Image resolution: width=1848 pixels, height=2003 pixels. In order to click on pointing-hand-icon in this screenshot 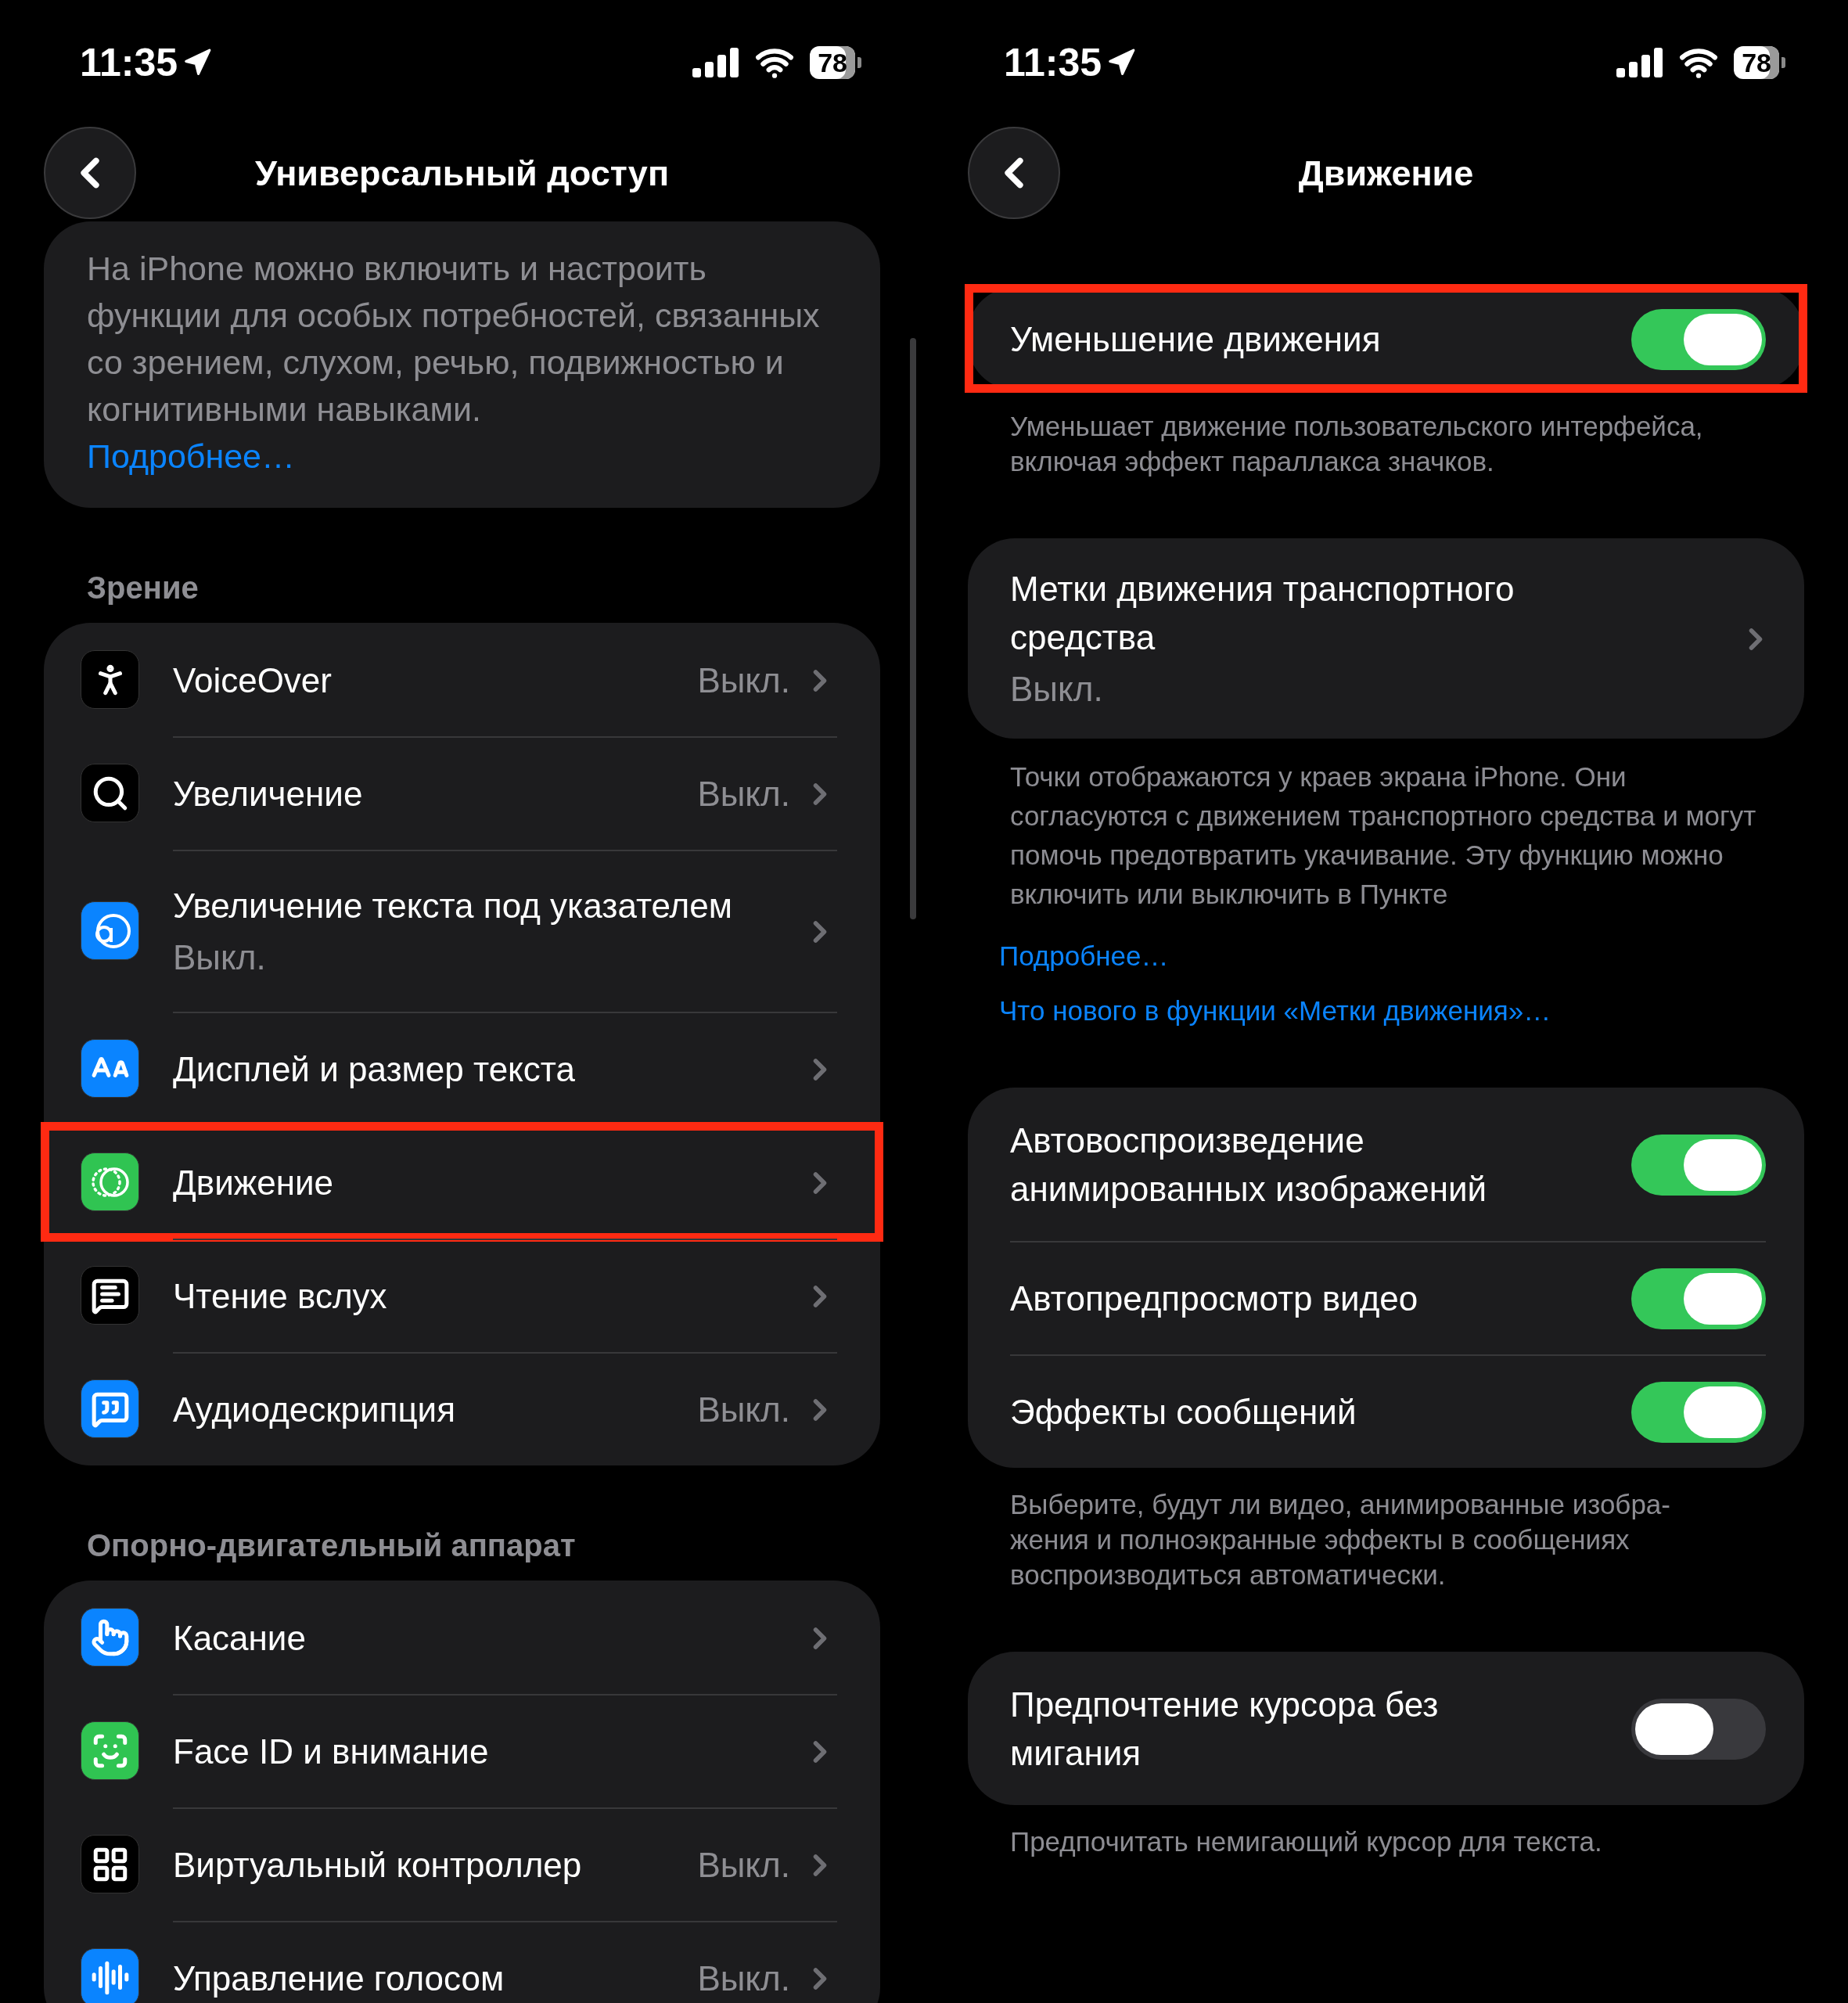, I will do `click(110, 1637)`.